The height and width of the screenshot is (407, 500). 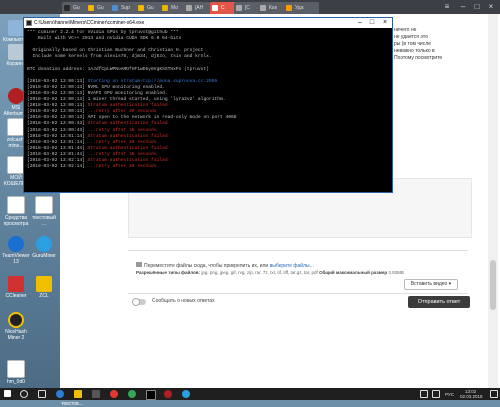 What do you see at coordinates (114, 394) in the screenshot?
I see `yandex-browser-icon` at bounding box center [114, 394].